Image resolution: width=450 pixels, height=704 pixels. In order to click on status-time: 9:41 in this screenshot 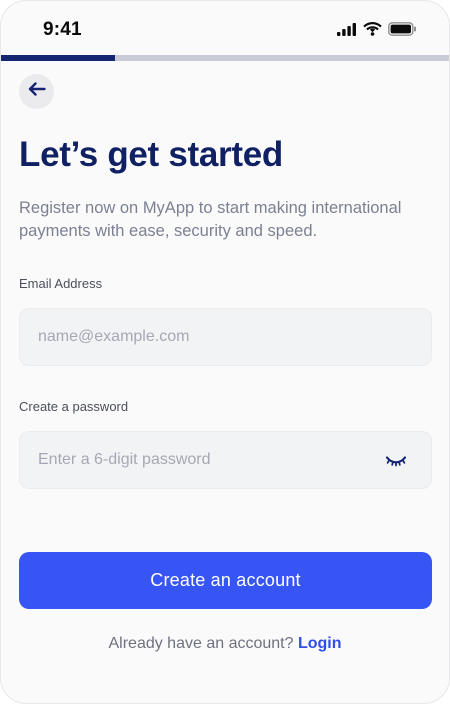, I will do `click(62, 29)`.